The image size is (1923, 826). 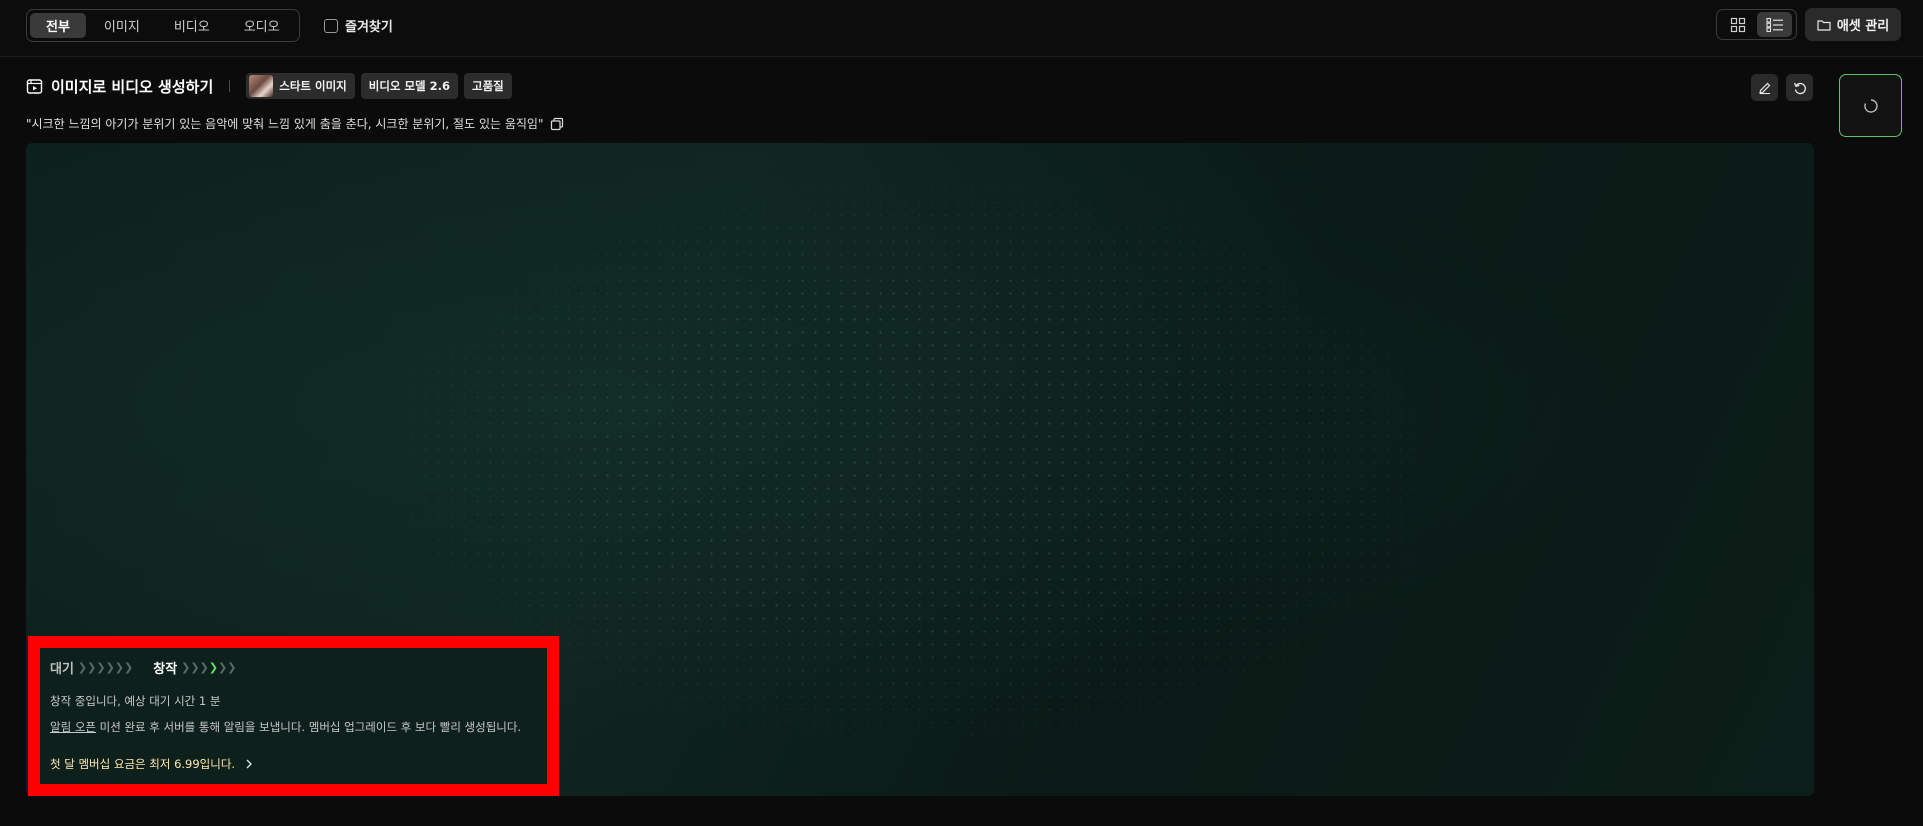 I want to click on edit-button, so click(x=1764, y=87).